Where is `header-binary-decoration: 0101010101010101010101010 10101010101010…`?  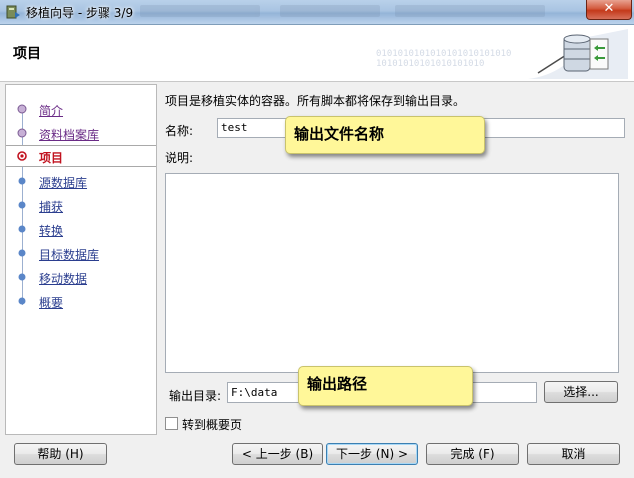
header-binary-decoration: 0101010101010101010101010 10101010101010… is located at coordinates (444, 59).